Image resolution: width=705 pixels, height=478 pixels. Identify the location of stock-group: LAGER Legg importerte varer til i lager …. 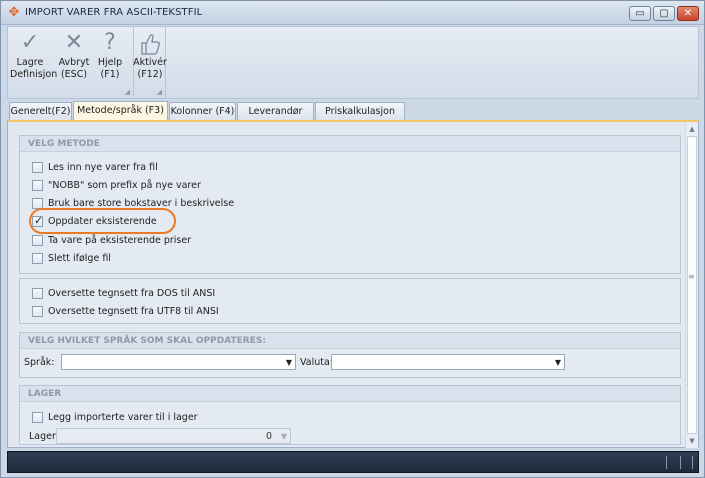
(350, 415).